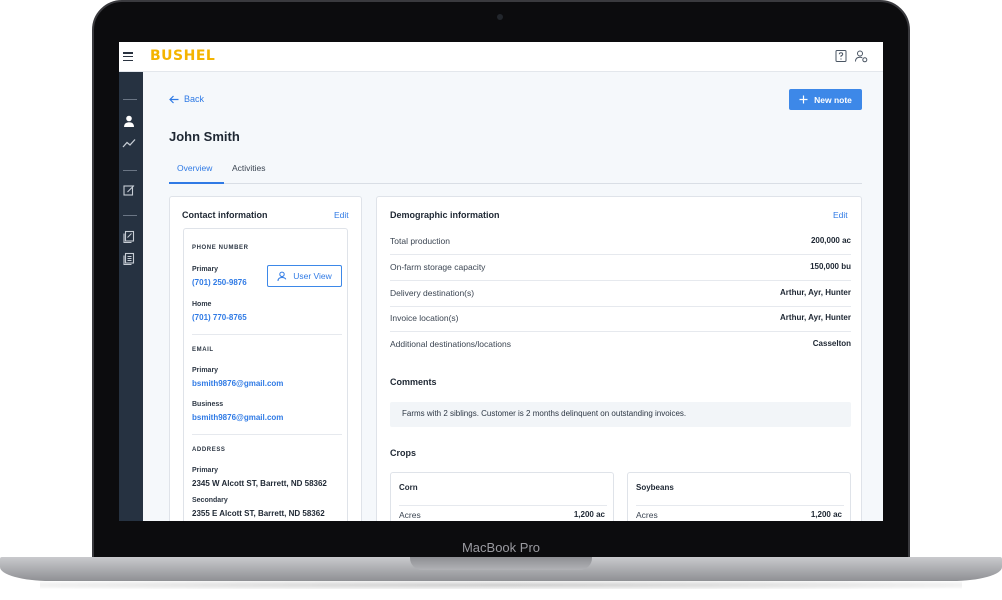  I want to click on tab-bar: Overview Activities, so click(515, 168).